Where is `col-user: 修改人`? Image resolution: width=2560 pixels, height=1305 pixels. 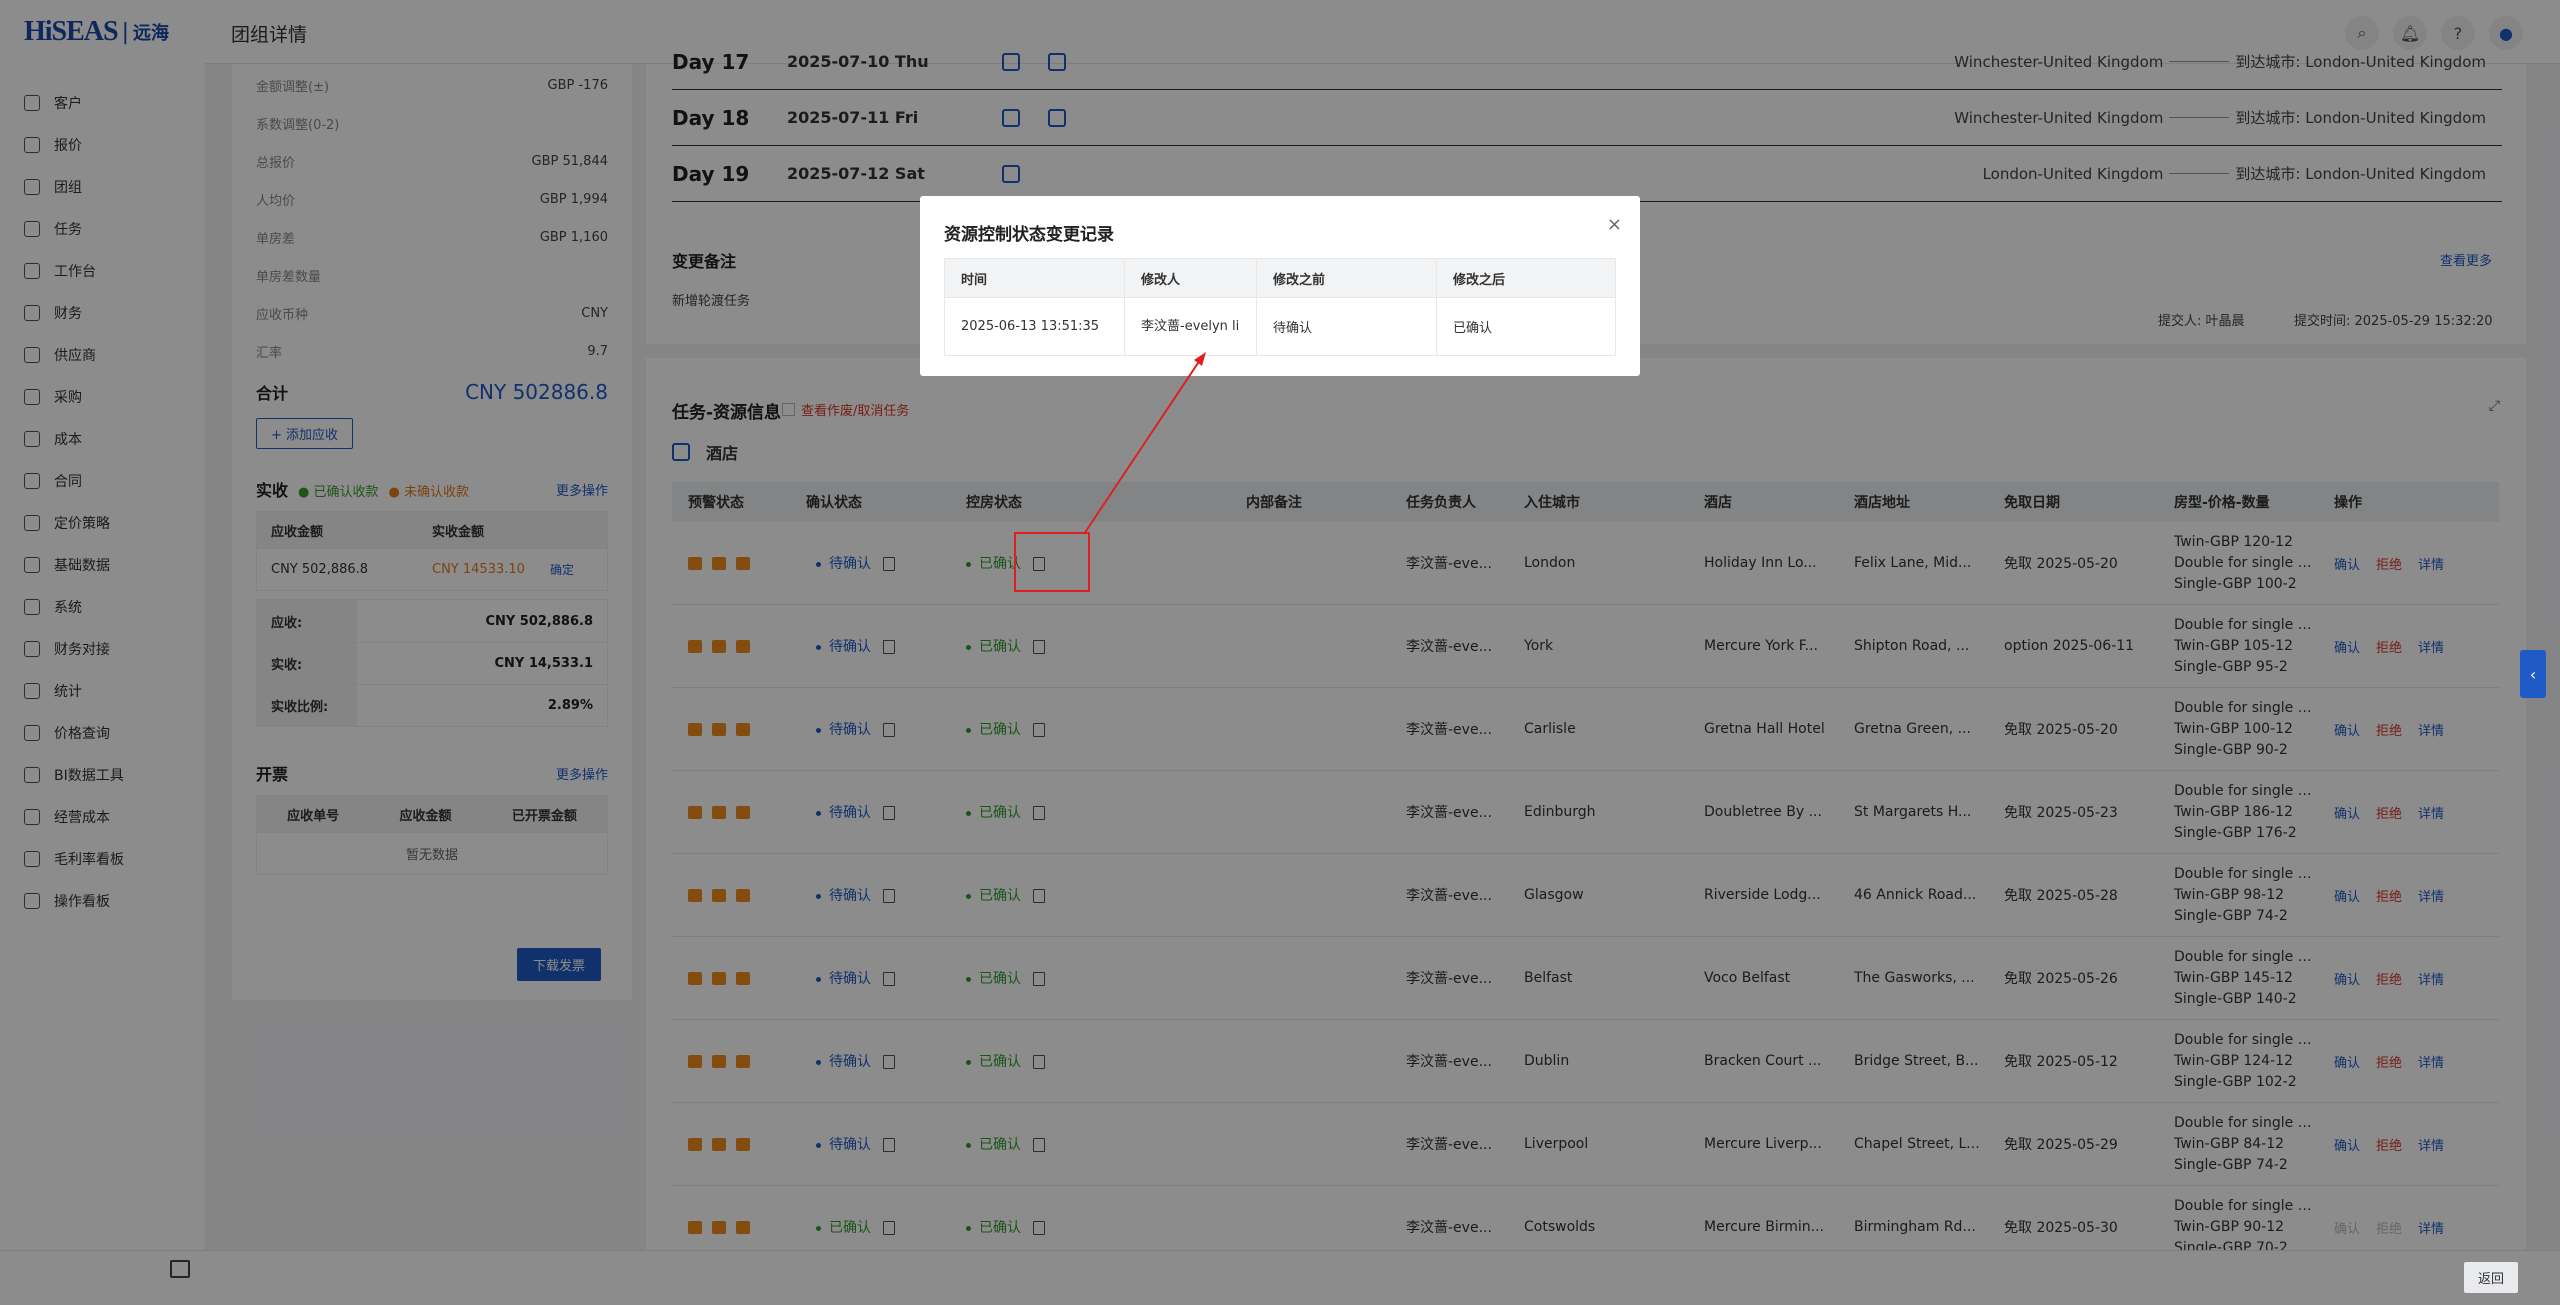
col-user: 修改人 is located at coordinates (1191, 278).